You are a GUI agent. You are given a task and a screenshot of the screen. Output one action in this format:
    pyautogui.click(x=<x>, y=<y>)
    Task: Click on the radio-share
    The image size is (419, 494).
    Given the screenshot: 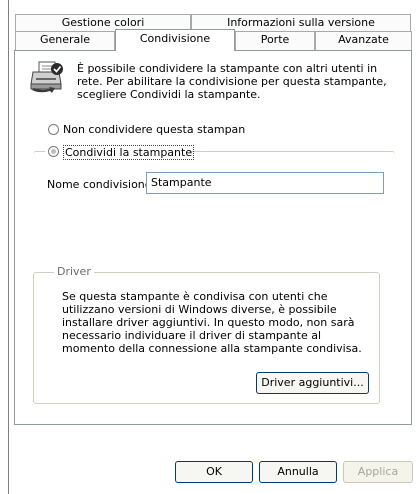 What is the action you would take?
    pyautogui.click(x=53, y=151)
    